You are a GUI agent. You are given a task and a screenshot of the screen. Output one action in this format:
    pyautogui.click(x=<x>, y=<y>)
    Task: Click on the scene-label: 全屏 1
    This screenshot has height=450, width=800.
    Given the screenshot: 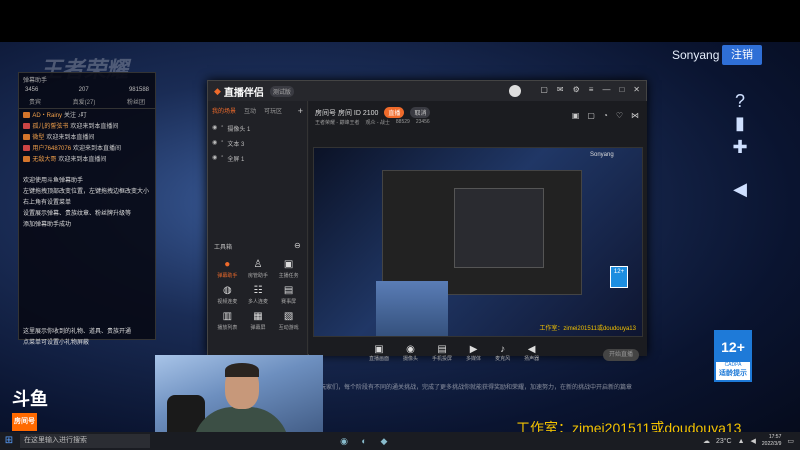 What is the action you would take?
    pyautogui.click(x=236, y=160)
    